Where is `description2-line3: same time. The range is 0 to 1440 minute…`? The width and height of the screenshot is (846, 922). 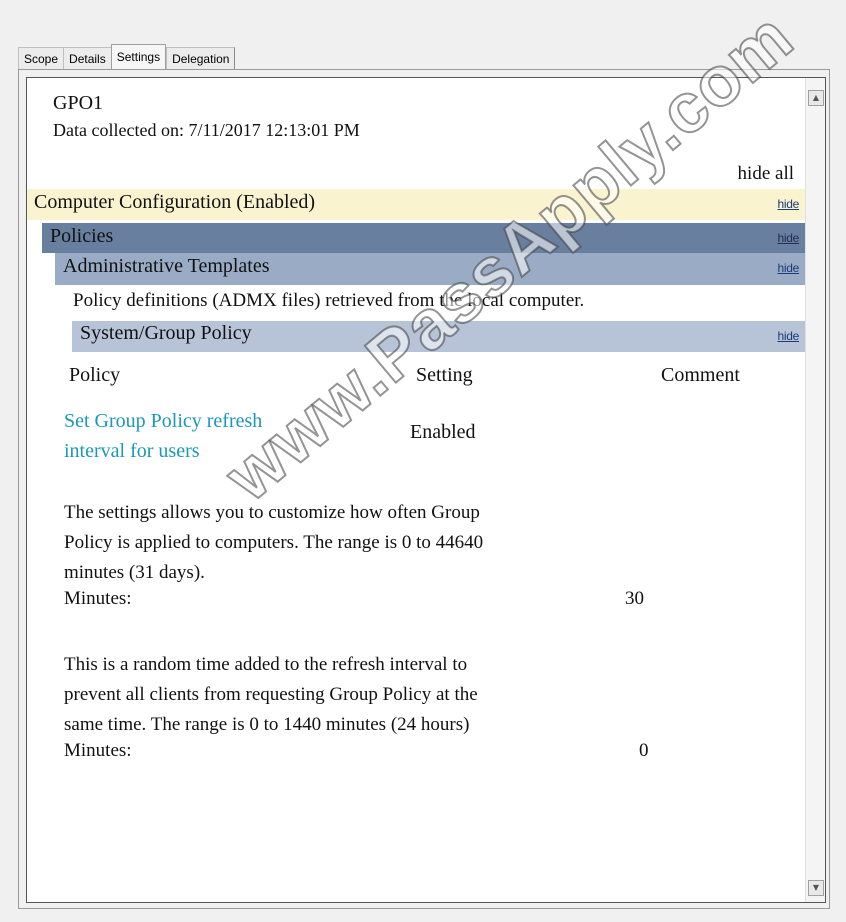
description2-line3: same time. The range is 0 to 1440 minute… is located at coordinates (267, 724).